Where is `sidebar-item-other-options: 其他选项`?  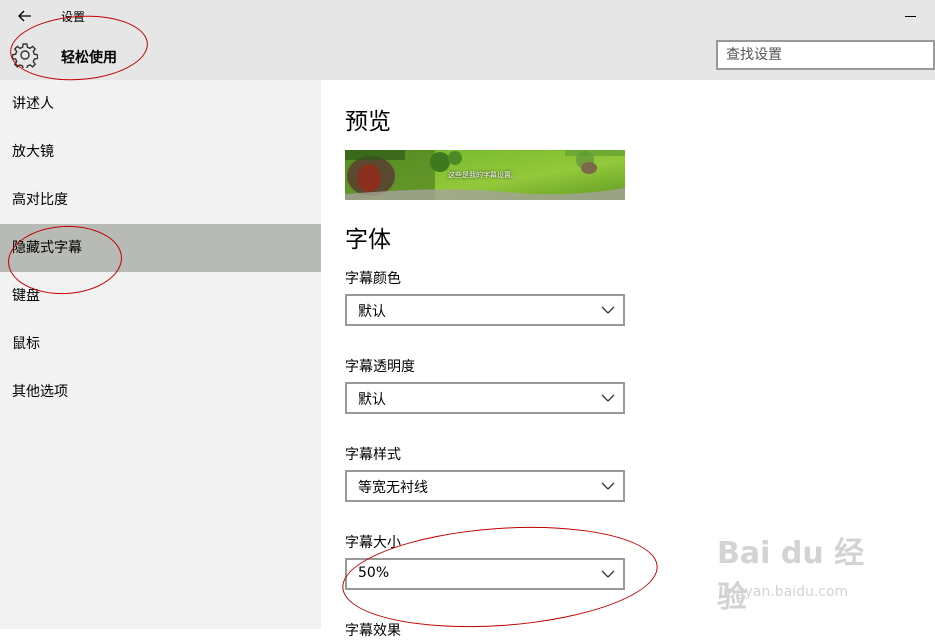 sidebar-item-other-options: 其他选项 is located at coordinates (160, 392).